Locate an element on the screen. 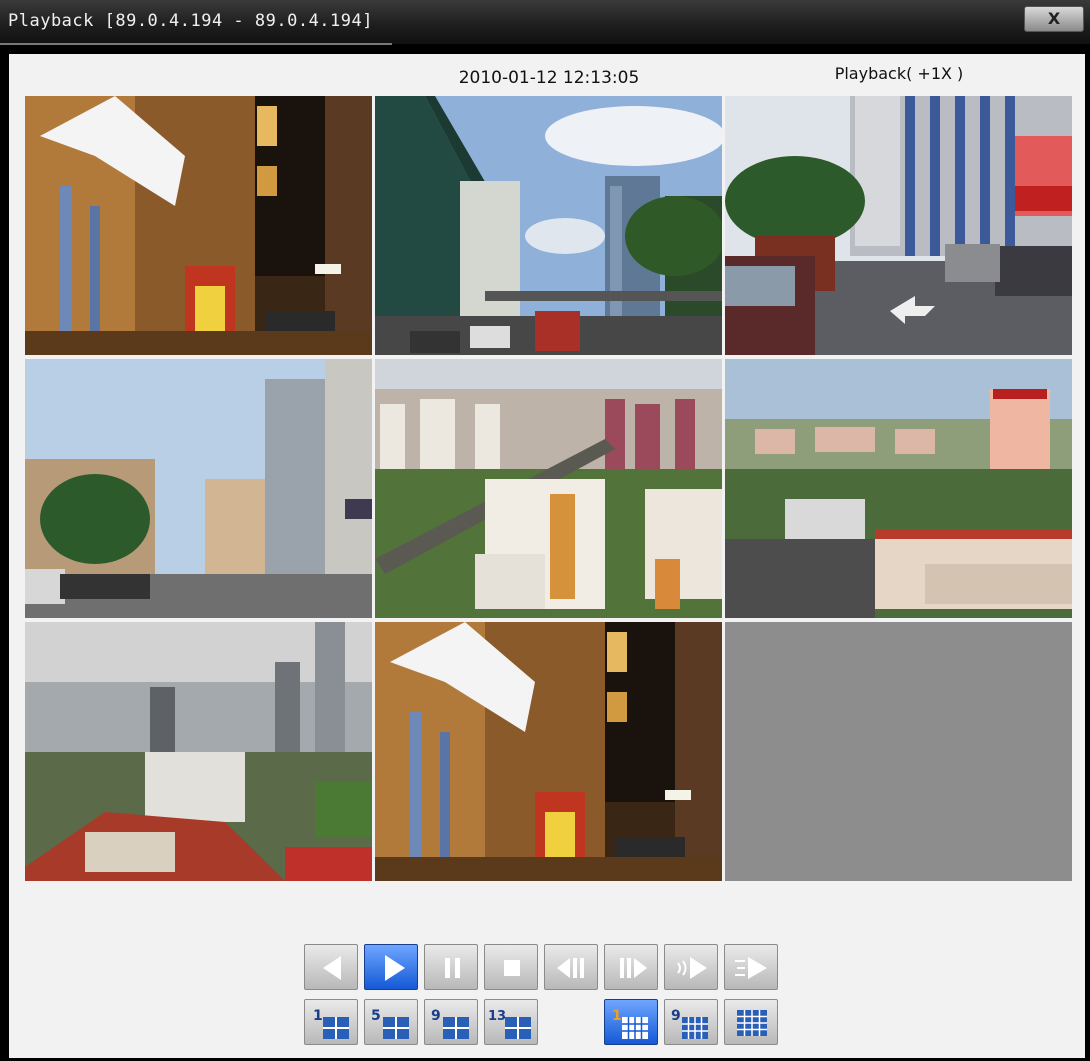  close-button: X is located at coordinates (1054, 19).